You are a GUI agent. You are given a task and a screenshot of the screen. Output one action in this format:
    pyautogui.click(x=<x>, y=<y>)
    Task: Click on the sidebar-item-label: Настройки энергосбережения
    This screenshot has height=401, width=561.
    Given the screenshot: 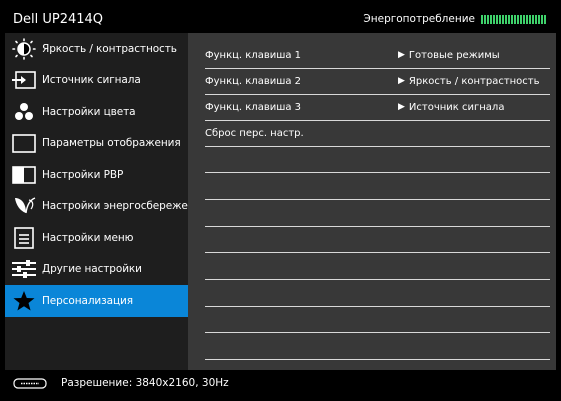 What is the action you would take?
    pyautogui.click(x=115, y=206)
    